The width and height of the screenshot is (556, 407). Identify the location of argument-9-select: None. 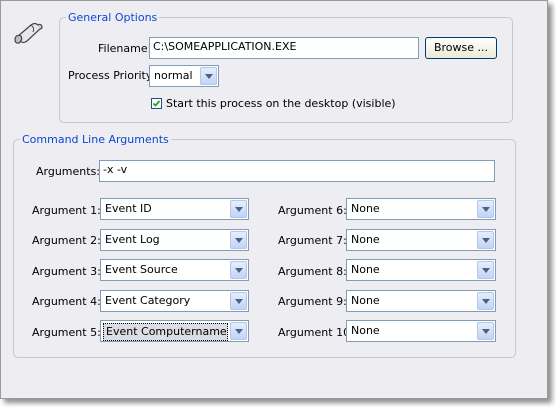
(421, 301).